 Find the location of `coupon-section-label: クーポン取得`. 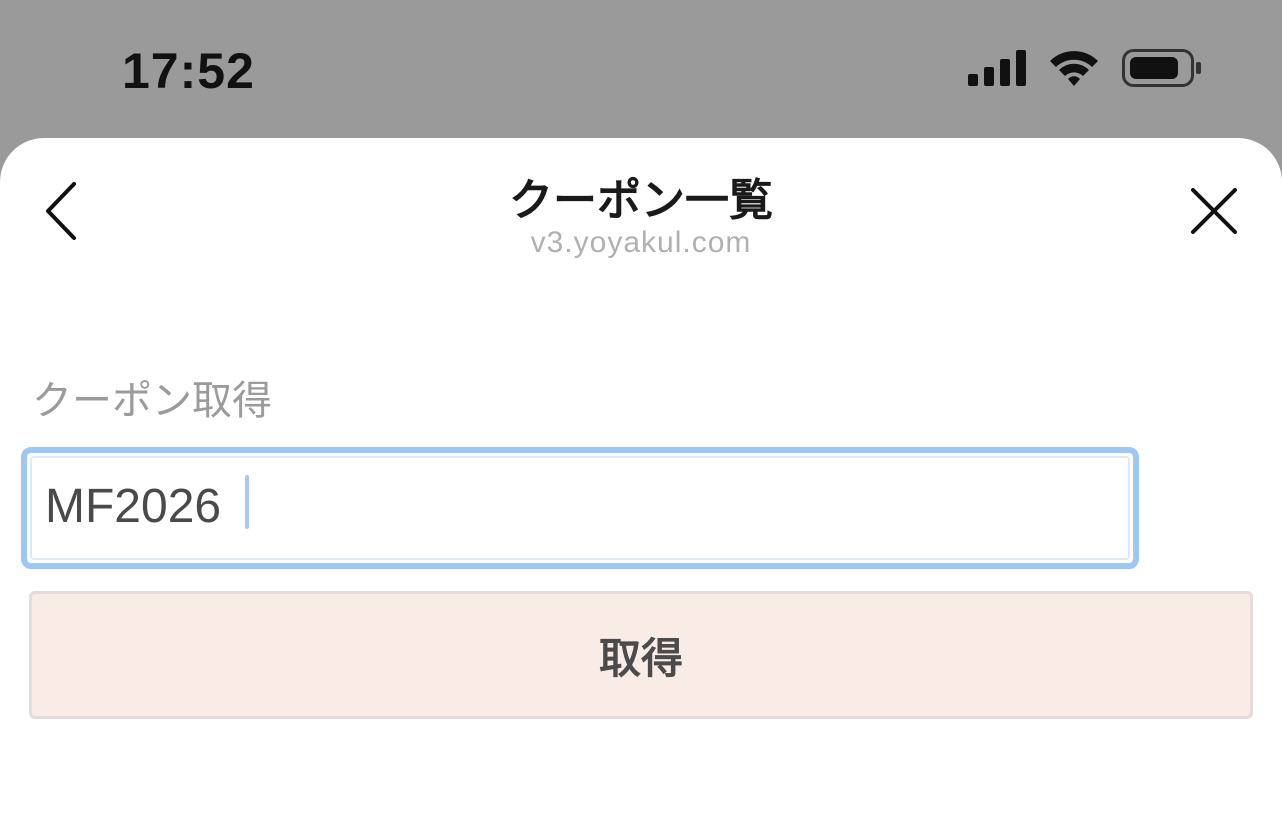

coupon-section-label: クーポン取得 is located at coordinates (152, 401).